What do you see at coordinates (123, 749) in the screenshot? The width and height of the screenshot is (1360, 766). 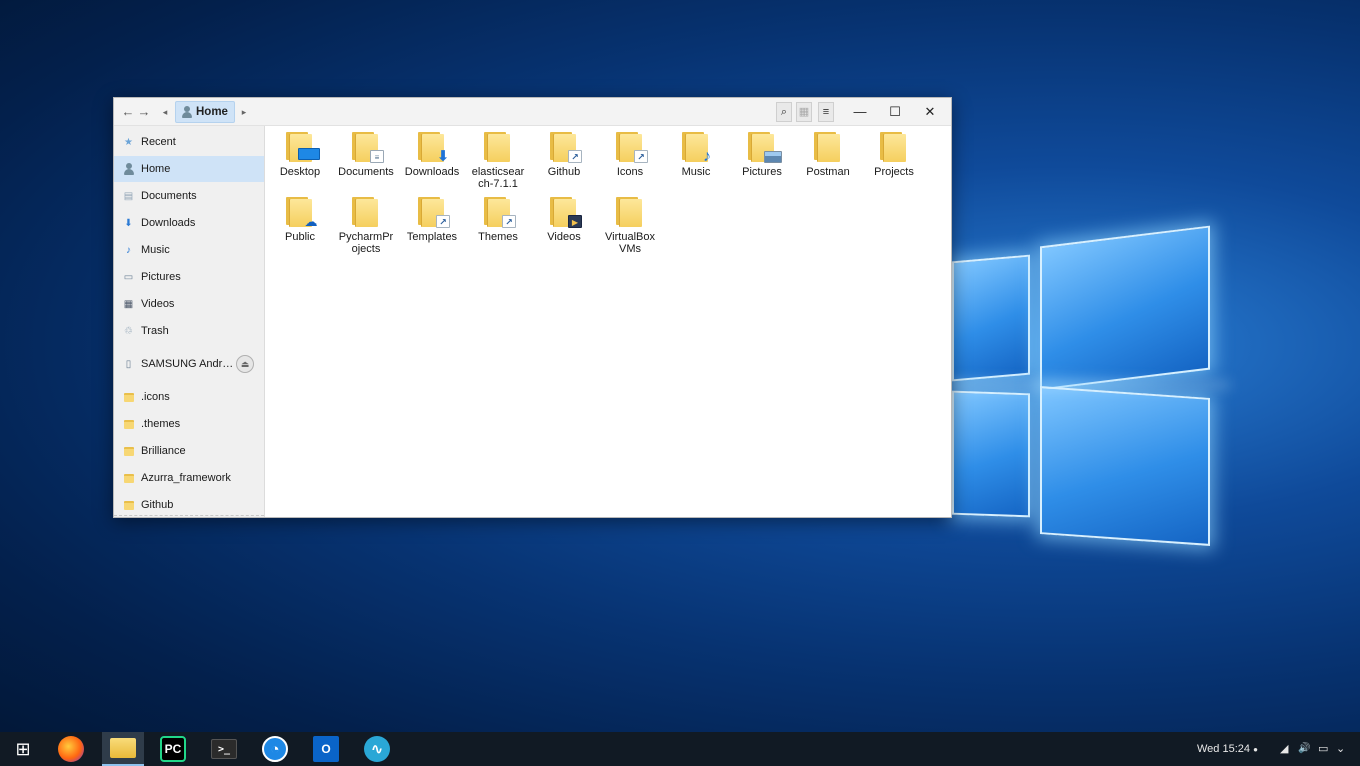 I see `taskbar-app-files` at bounding box center [123, 749].